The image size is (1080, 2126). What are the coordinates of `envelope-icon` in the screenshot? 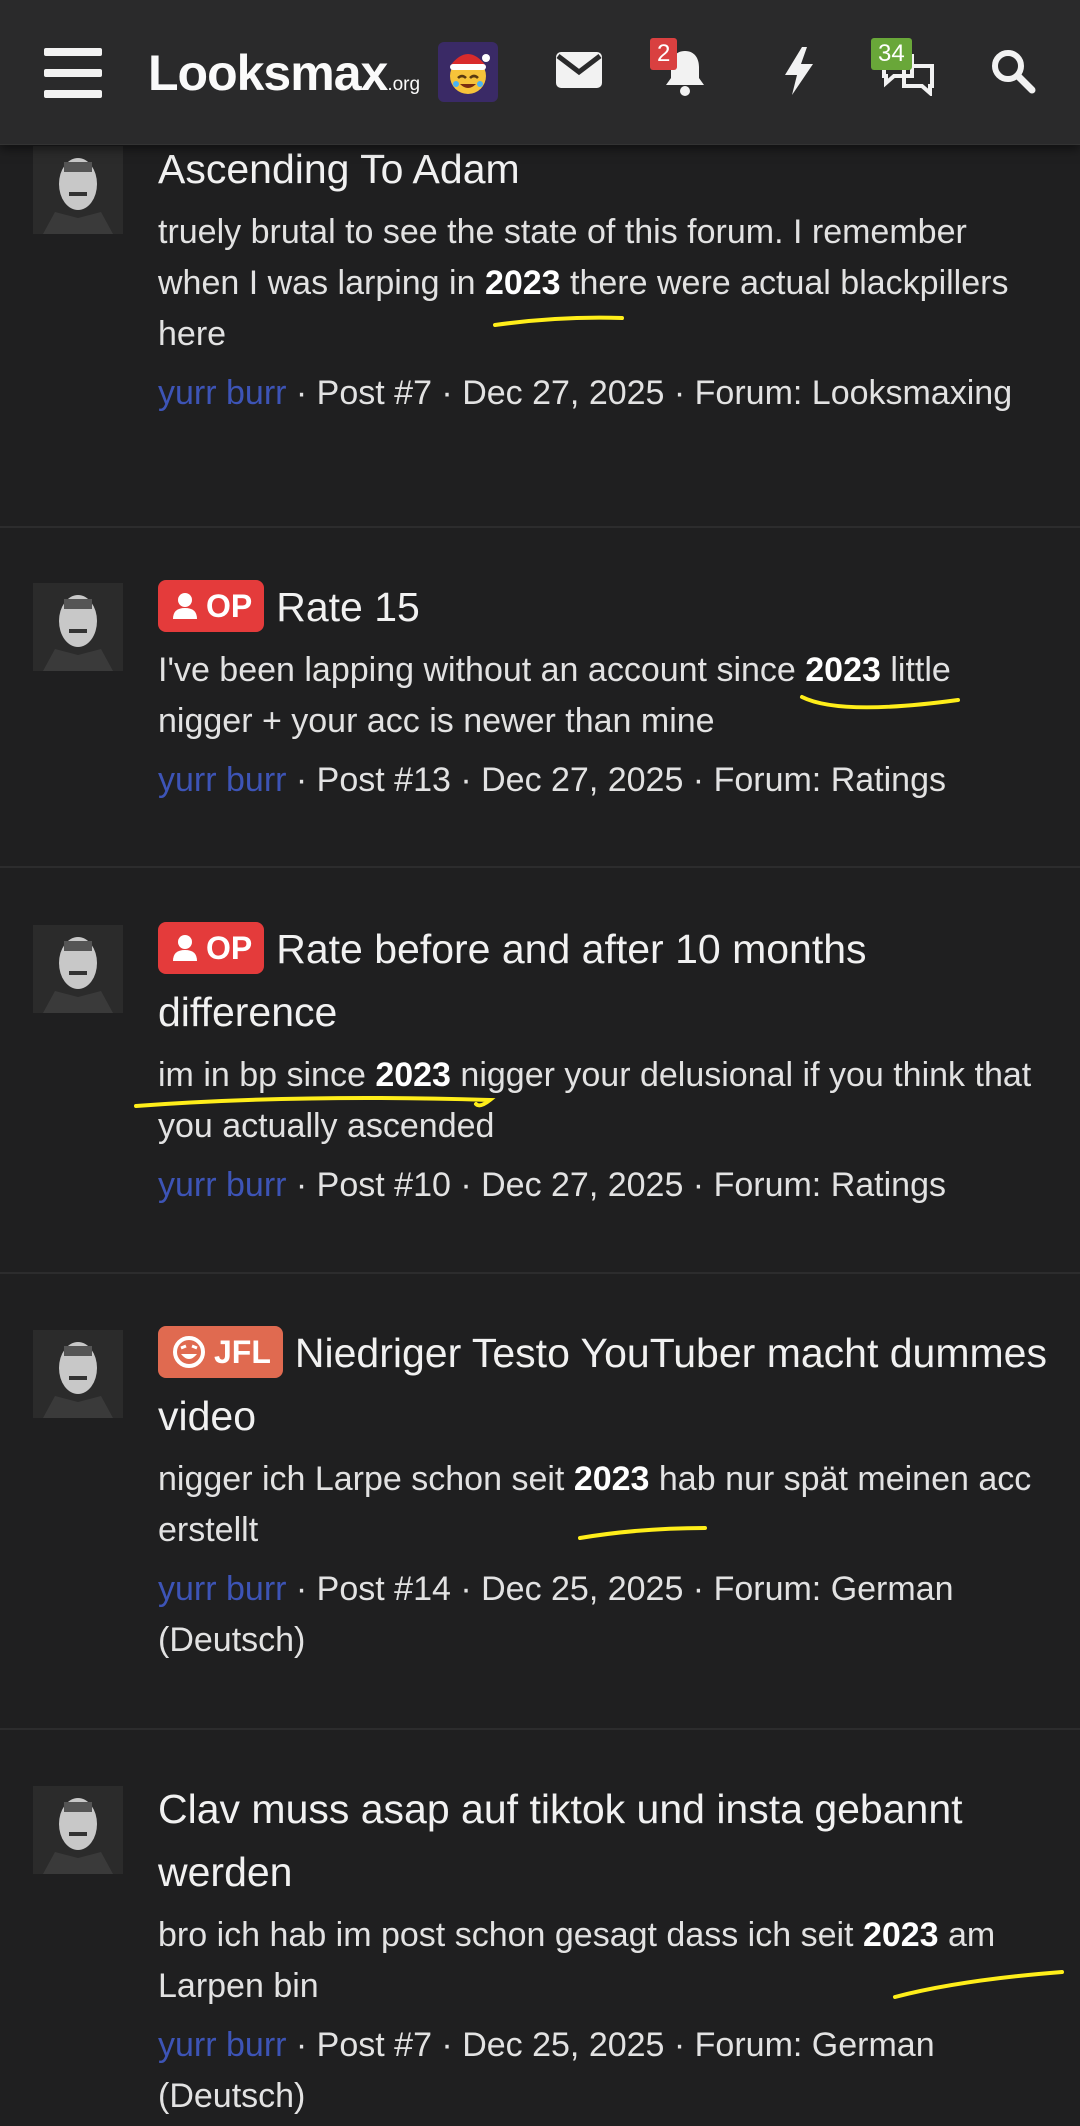 It's located at (579, 72).